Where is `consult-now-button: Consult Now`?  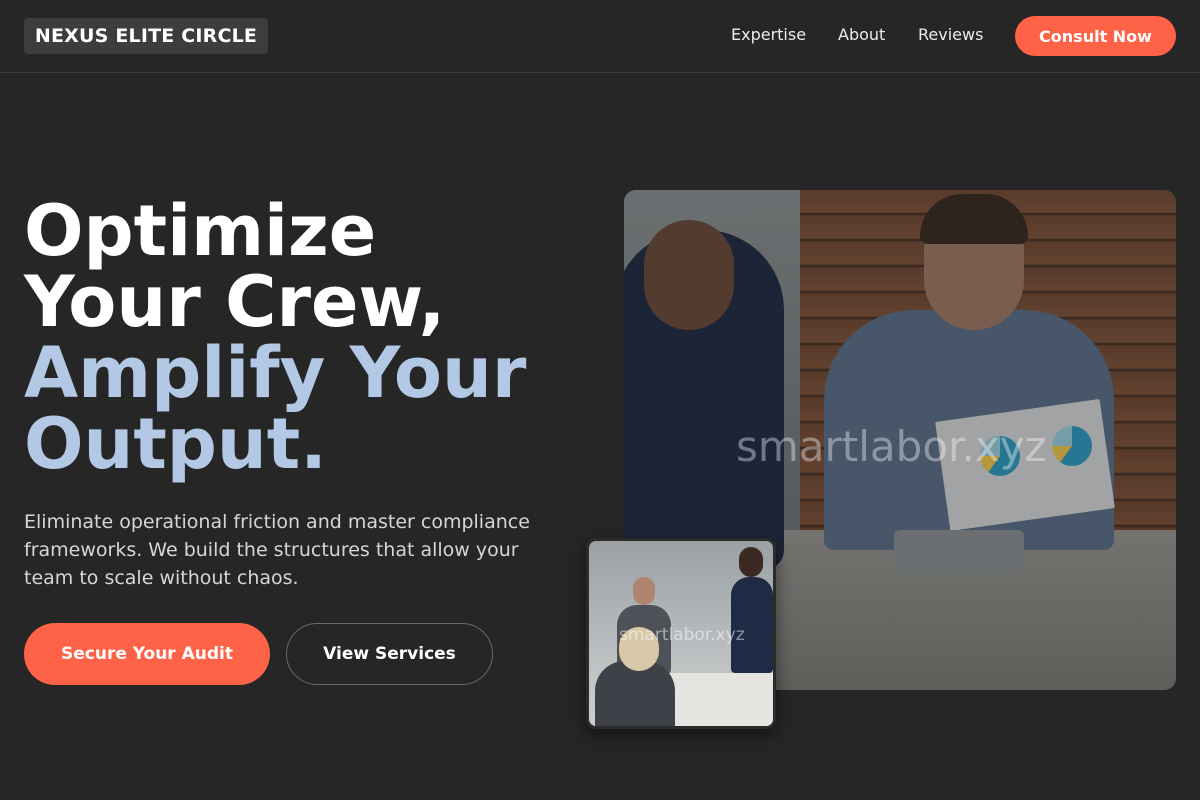 consult-now-button: Consult Now is located at coordinates (1095, 36).